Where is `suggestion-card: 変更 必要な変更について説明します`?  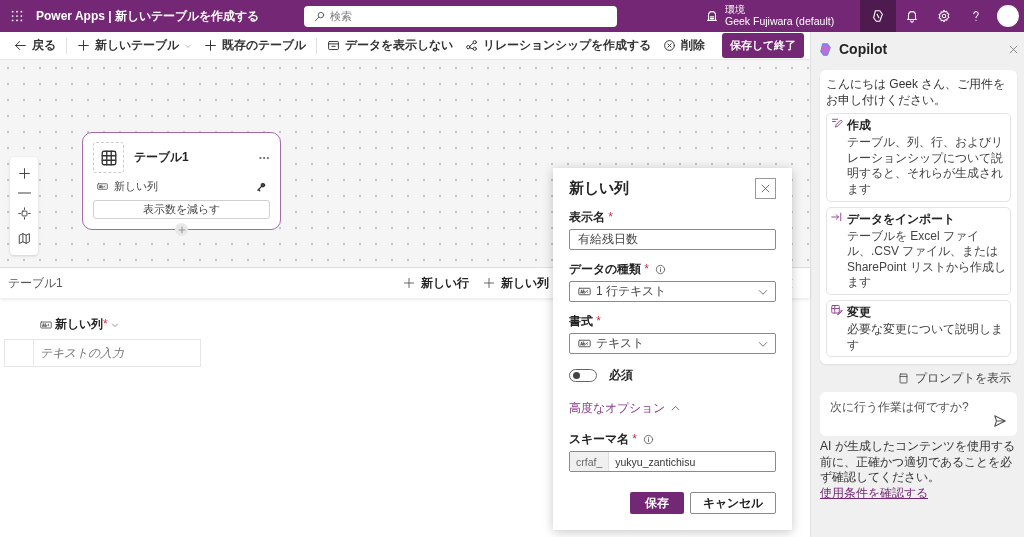
suggestion-card: 変更 必要な変更について説明します is located at coordinates (918, 328).